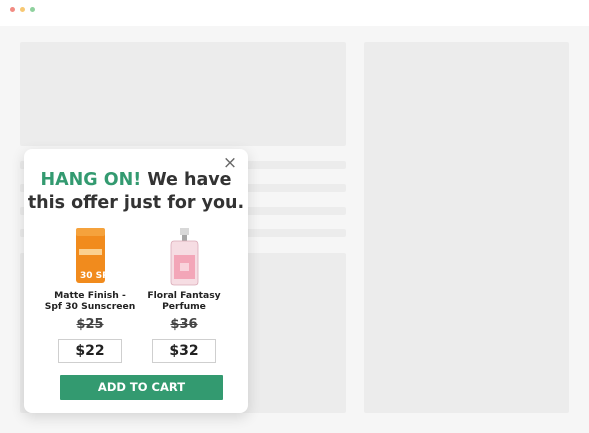 This screenshot has width=589, height=433. I want to click on browser-top-bar, so click(294, 13).